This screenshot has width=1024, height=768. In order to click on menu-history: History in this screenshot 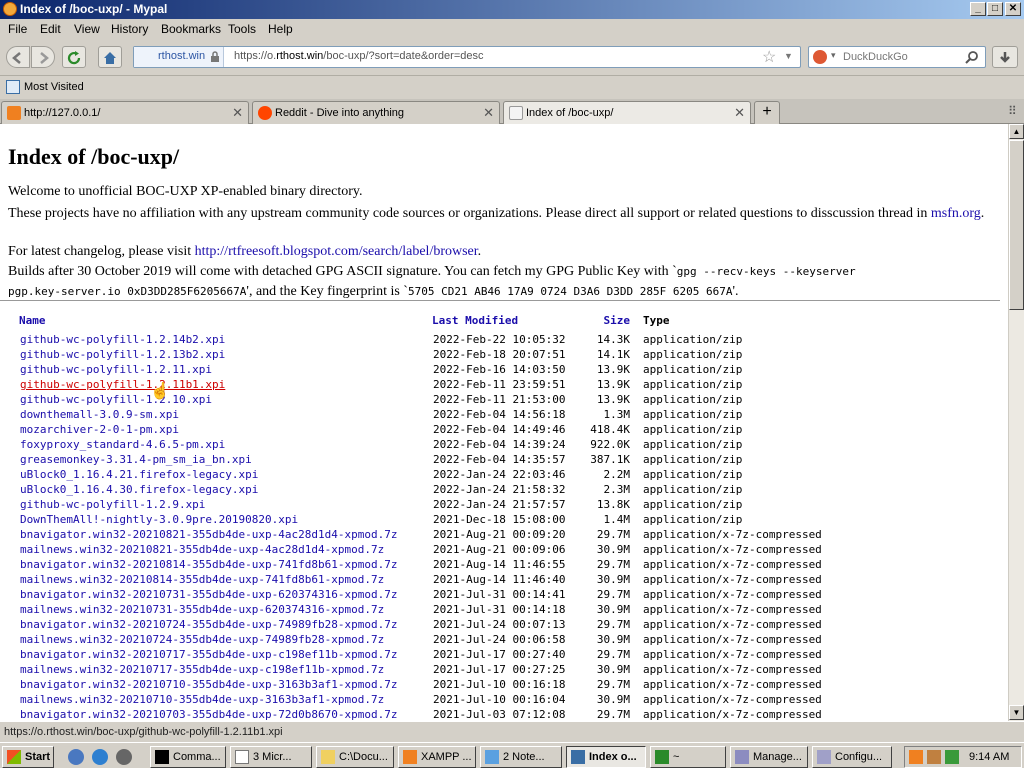, I will do `click(129, 29)`.